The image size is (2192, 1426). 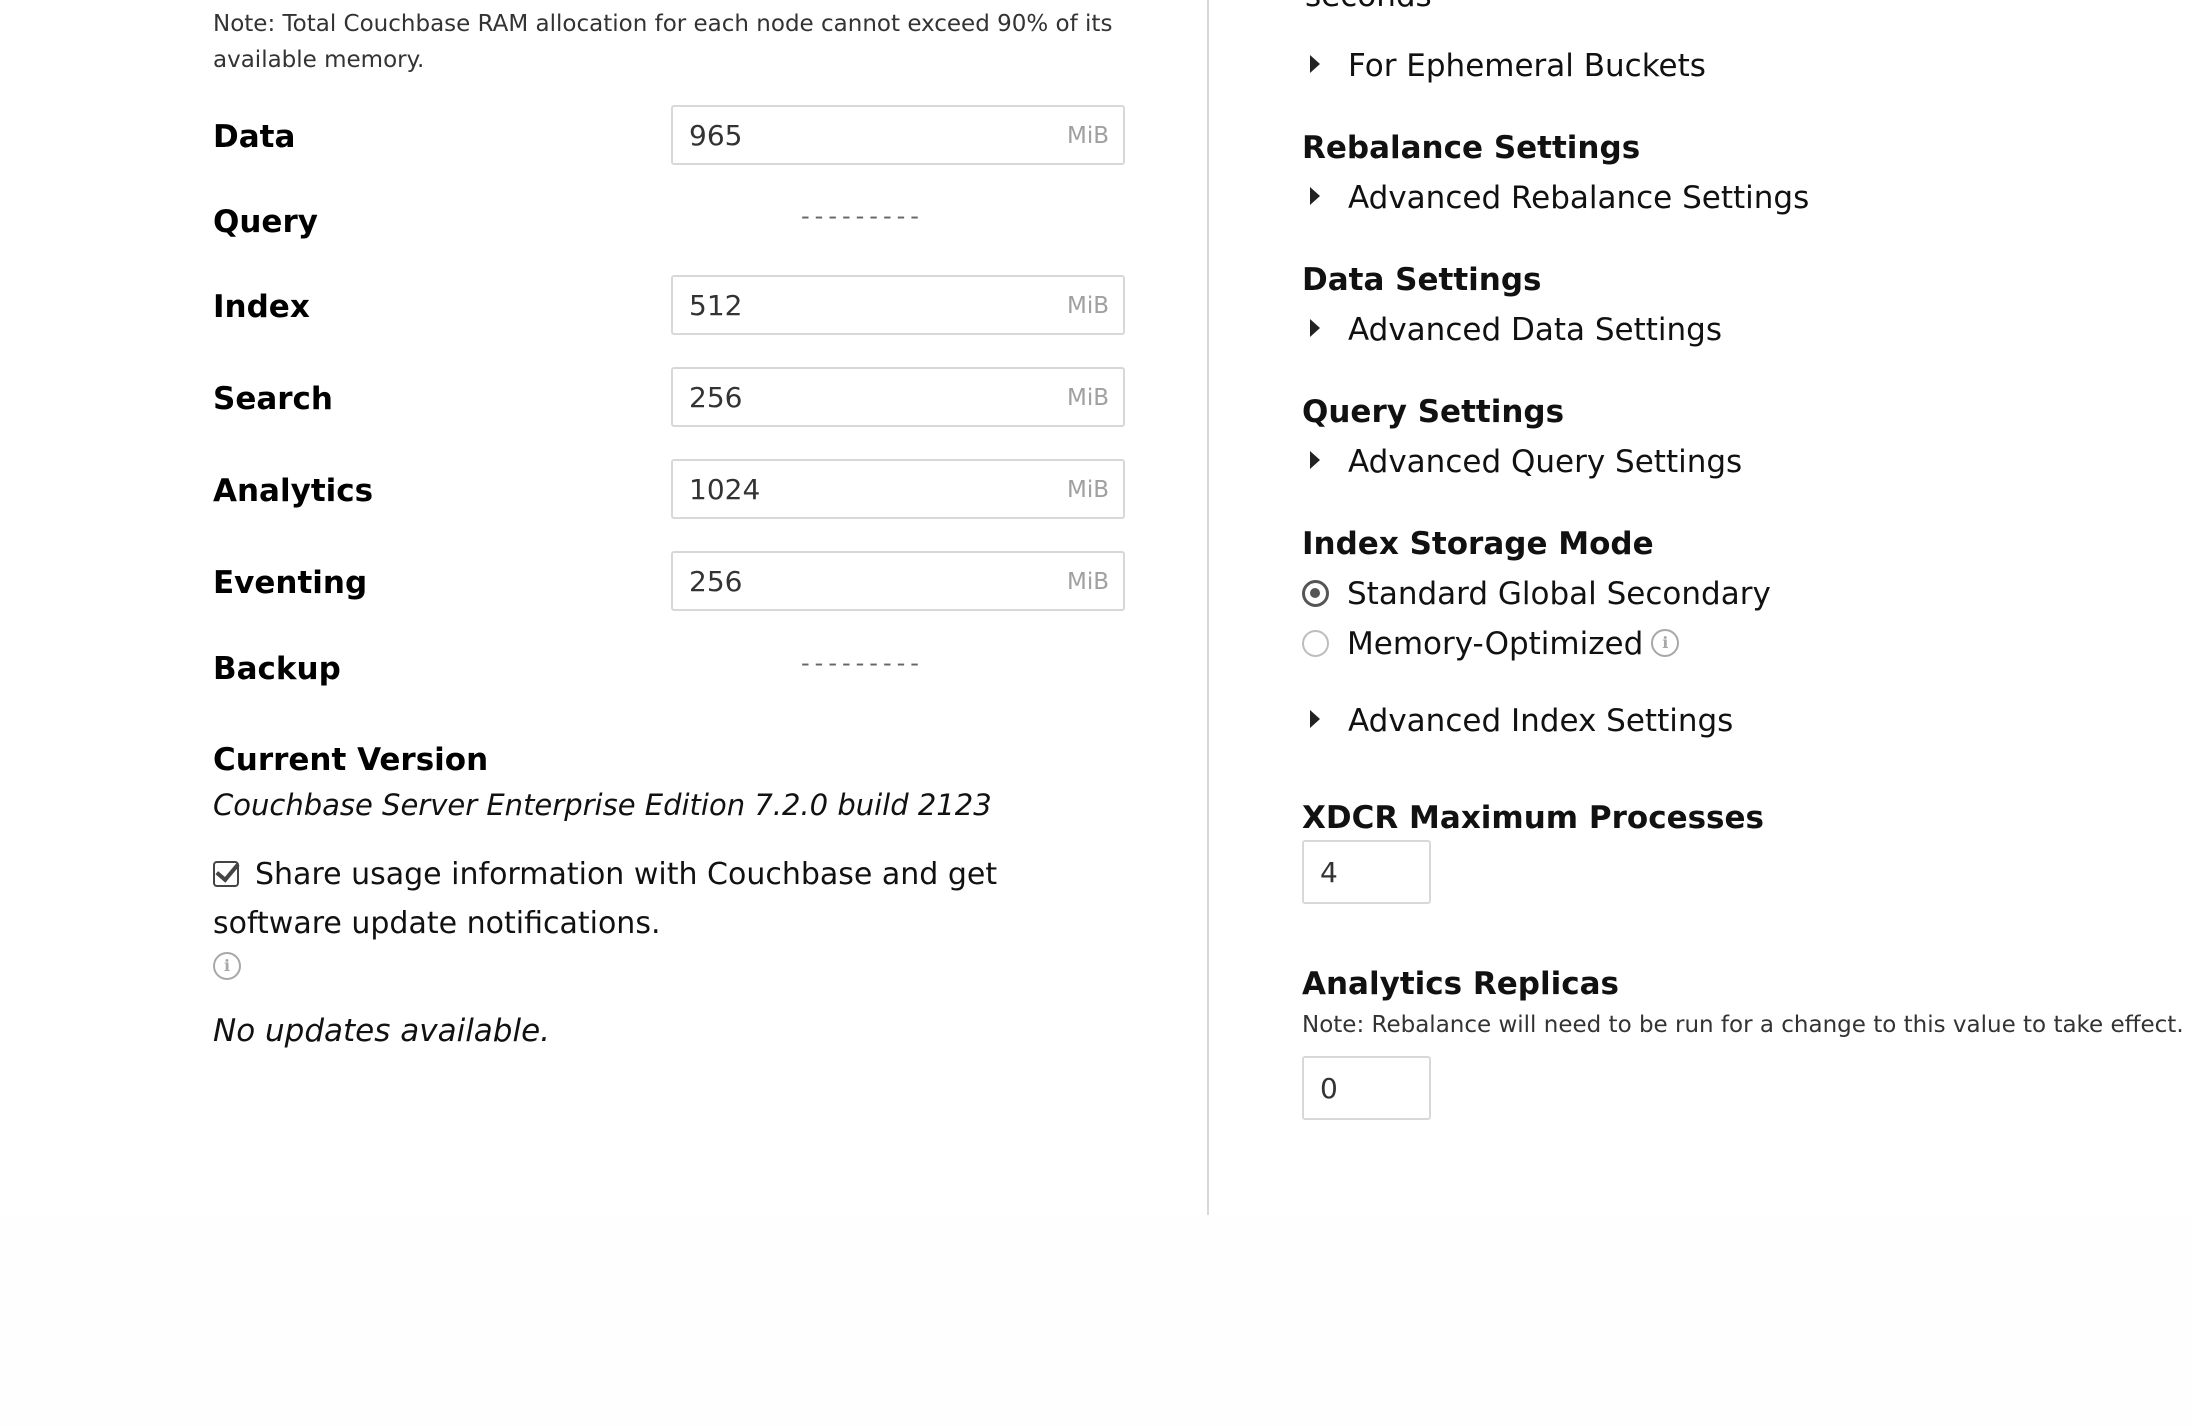 I want to click on data-quota-input: 965 MiB, so click(x=898, y=135).